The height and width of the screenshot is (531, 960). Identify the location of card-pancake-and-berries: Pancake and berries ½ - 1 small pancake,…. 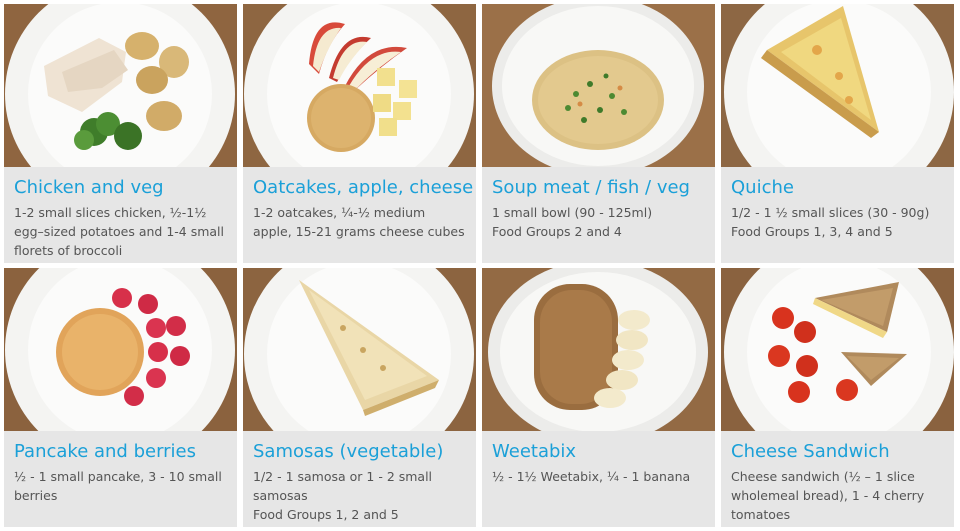
(120, 397).